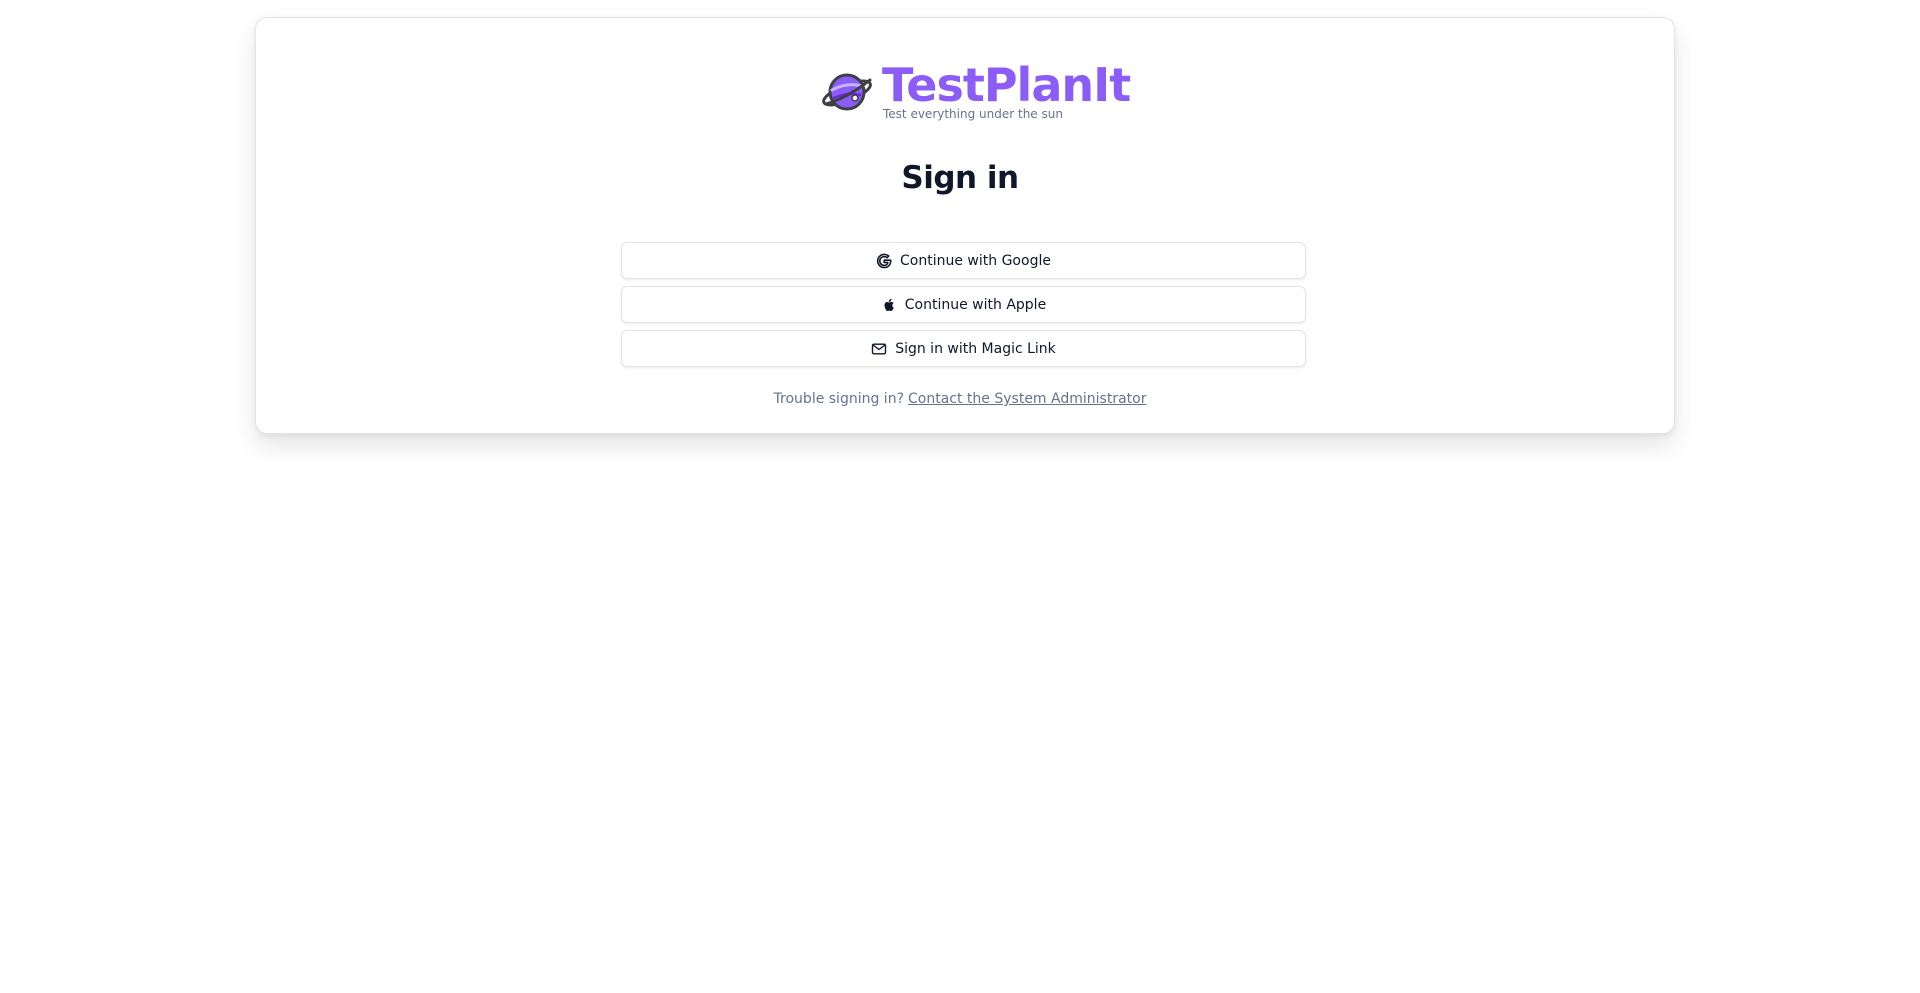 Image resolution: width=1920 pixels, height=993 pixels. What do you see at coordinates (975, 260) in the screenshot?
I see `google-button-label: Continue with Google` at bounding box center [975, 260].